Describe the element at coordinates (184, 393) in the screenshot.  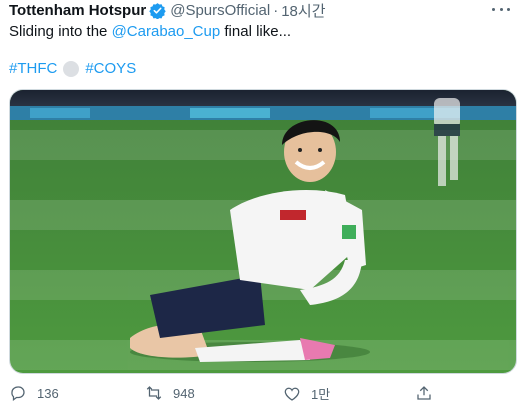
I see `retweet-count: 948` at that location.